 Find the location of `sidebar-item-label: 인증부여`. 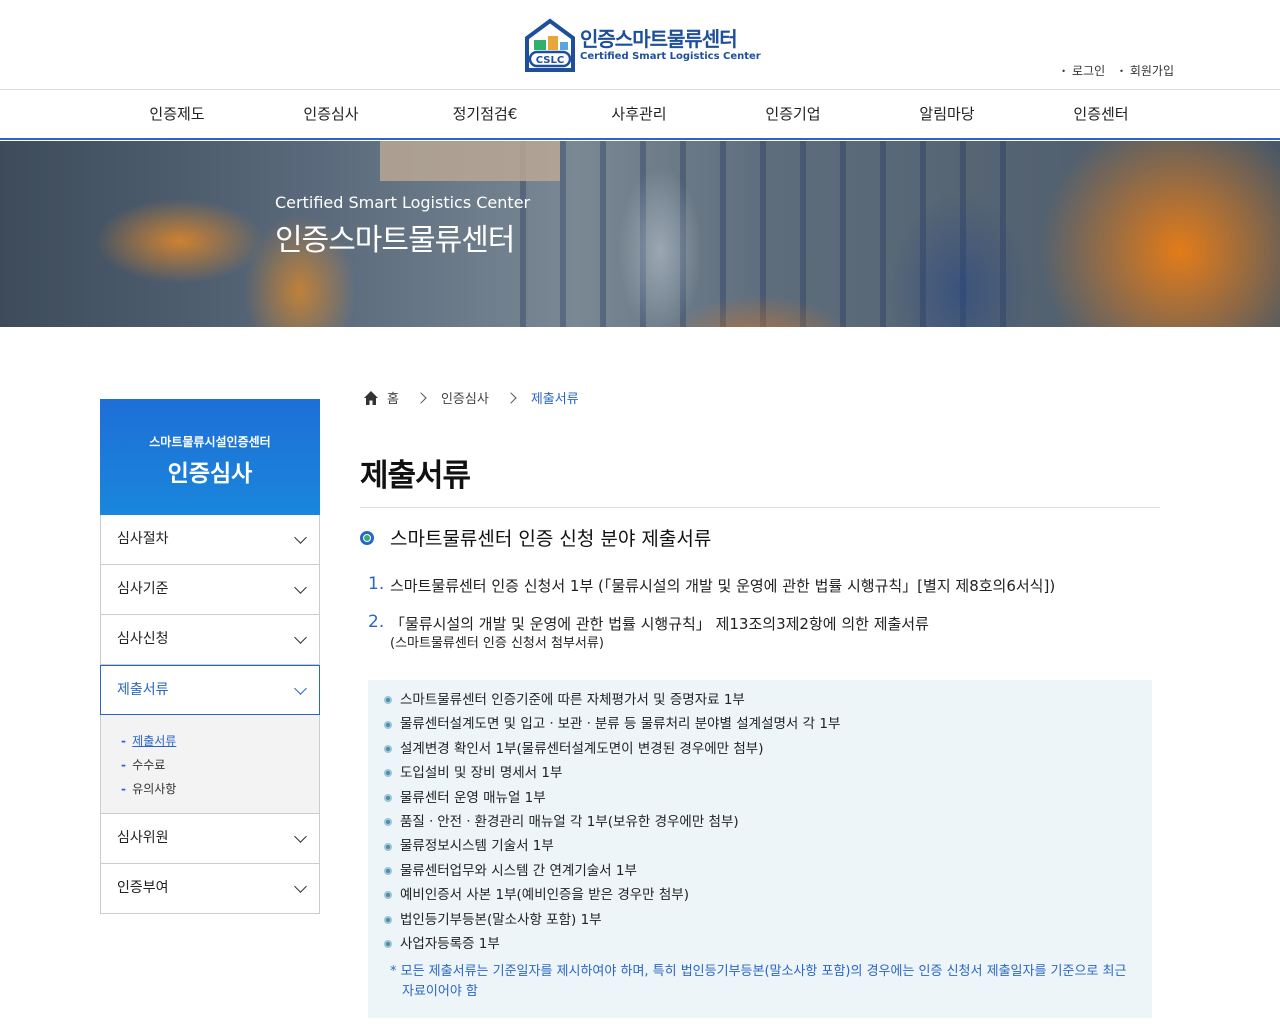

sidebar-item-label: 인증부여 is located at coordinates (143, 888).